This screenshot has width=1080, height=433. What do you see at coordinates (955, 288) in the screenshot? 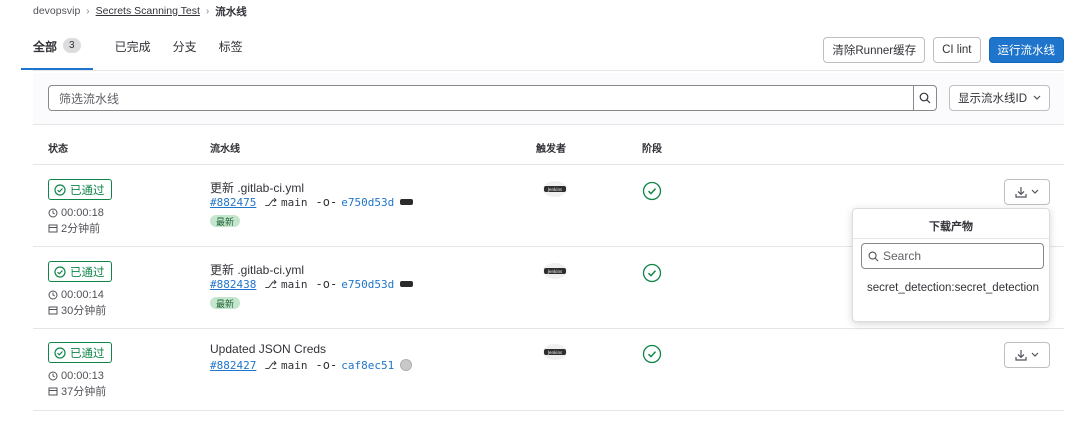
I see `artifact-item: secret_detection:secret_detection` at bounding box center [955, 288].